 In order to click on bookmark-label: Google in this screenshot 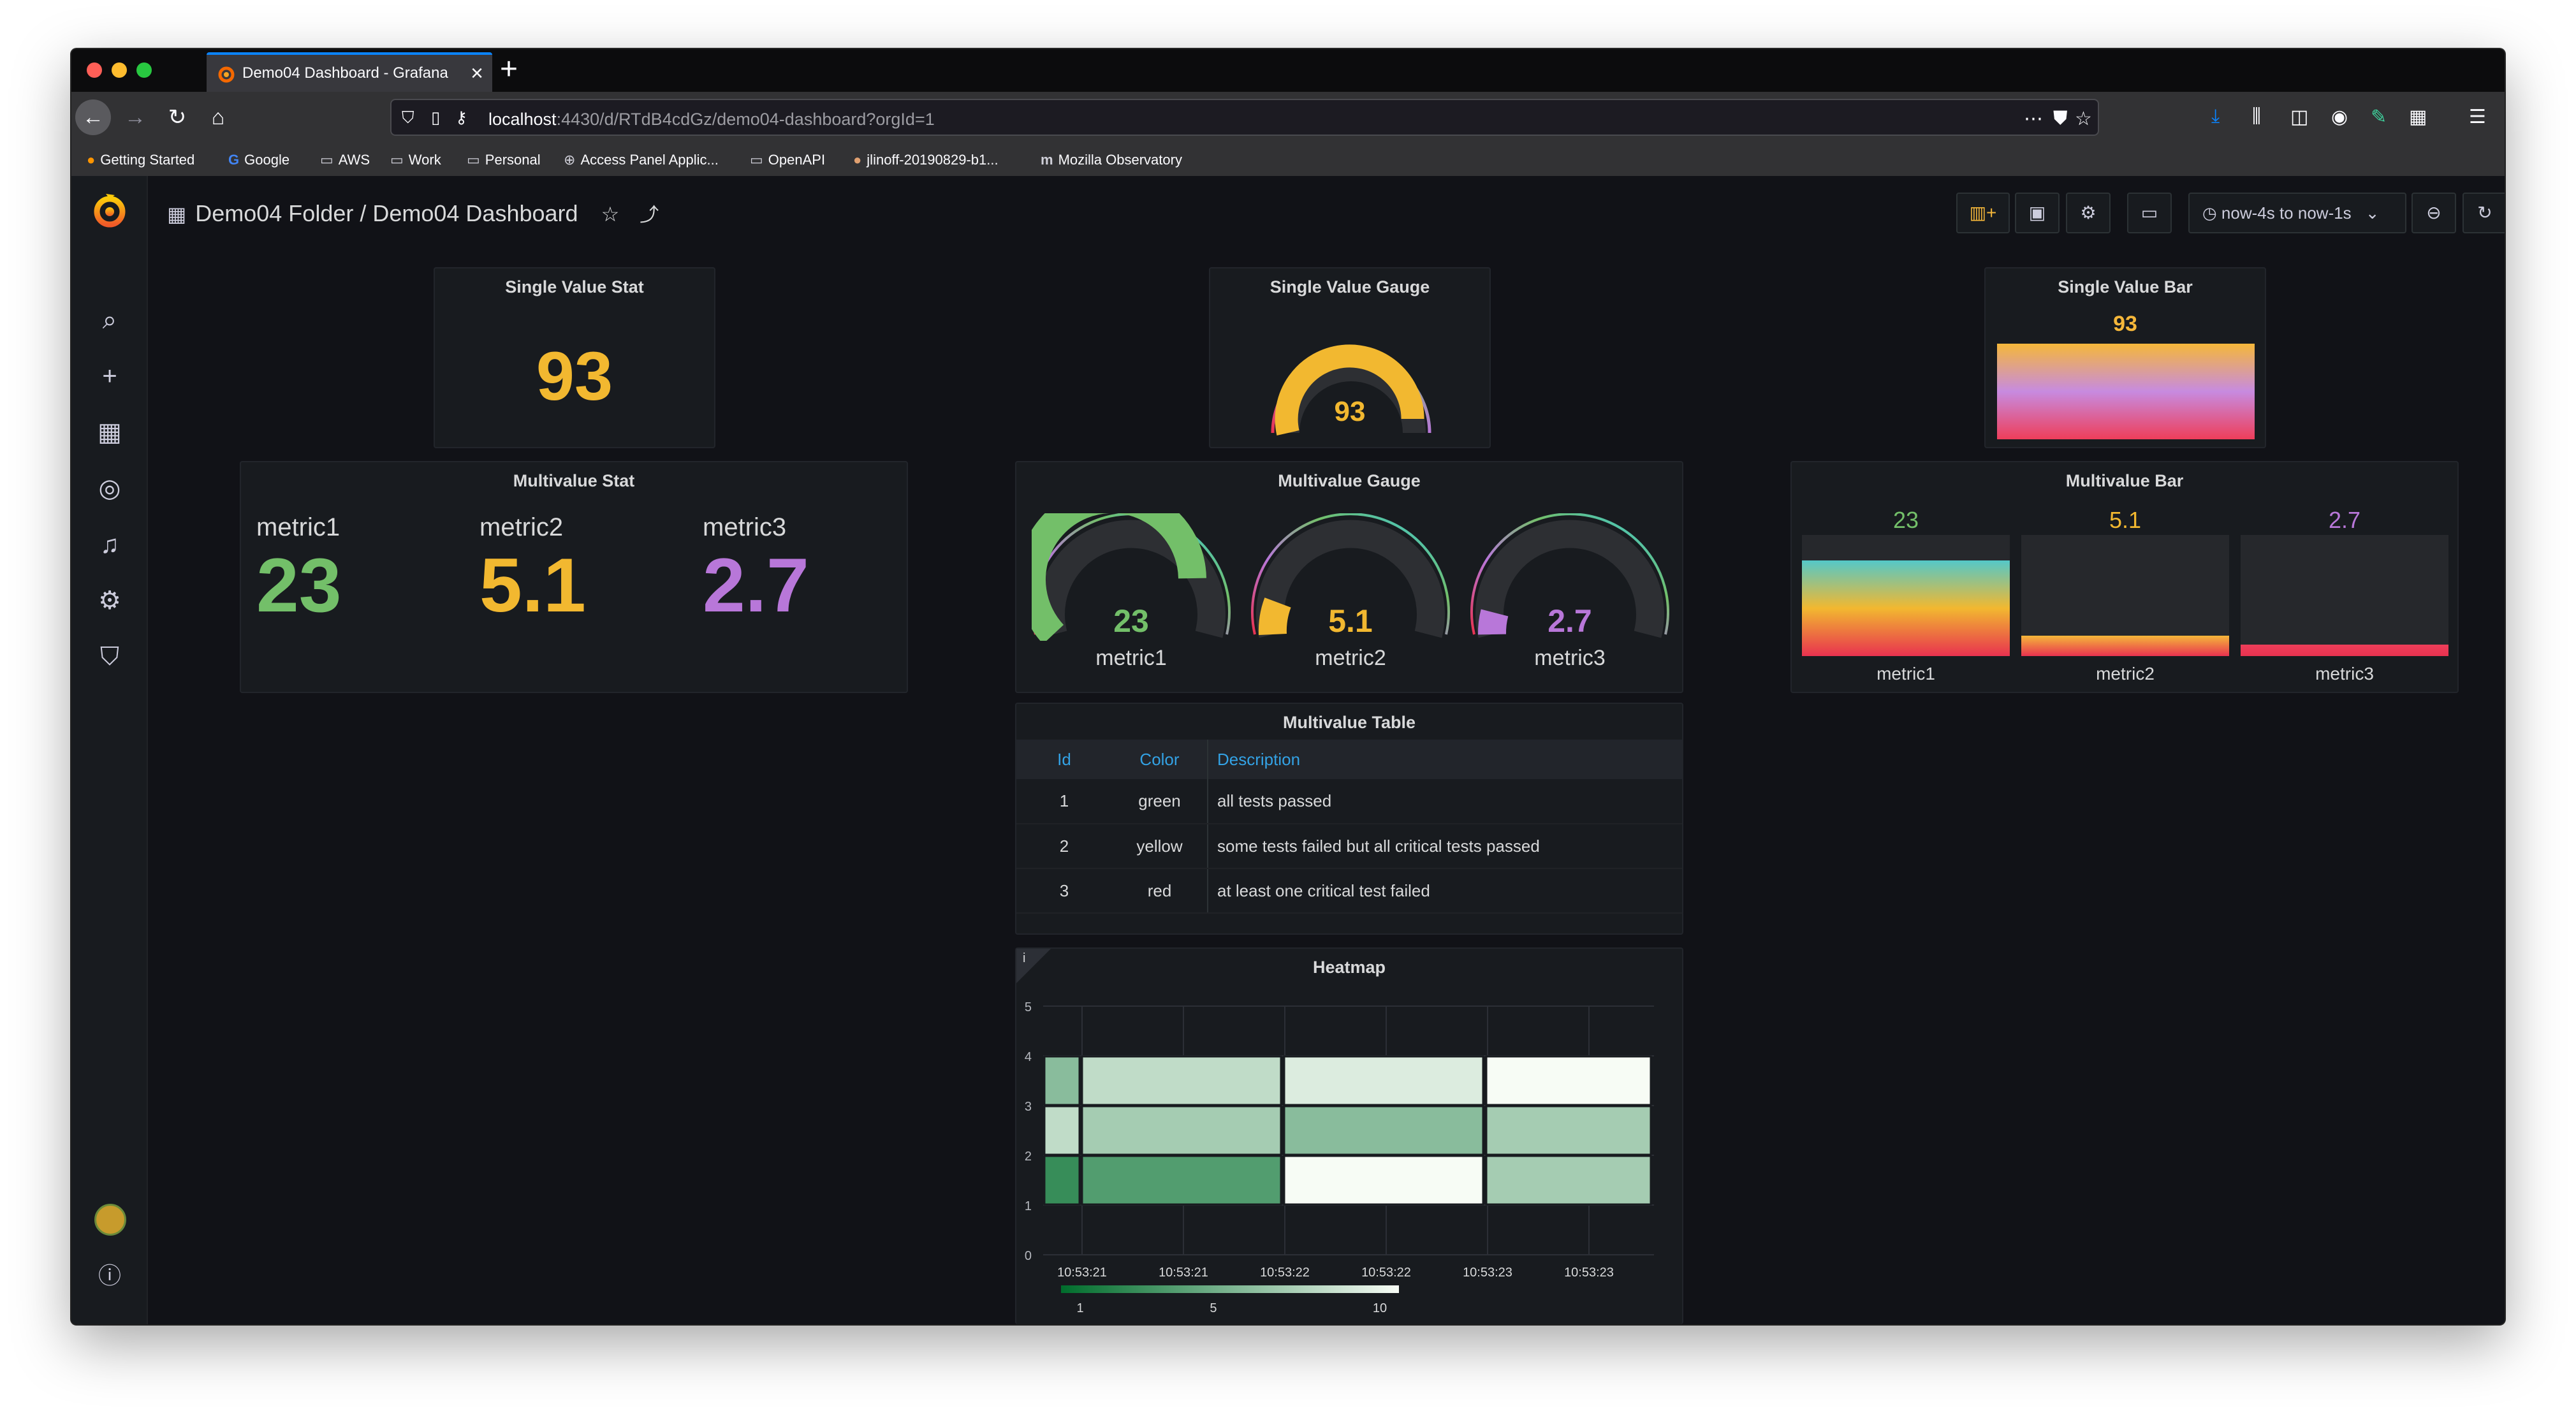, I will do `click(267, 160)`.